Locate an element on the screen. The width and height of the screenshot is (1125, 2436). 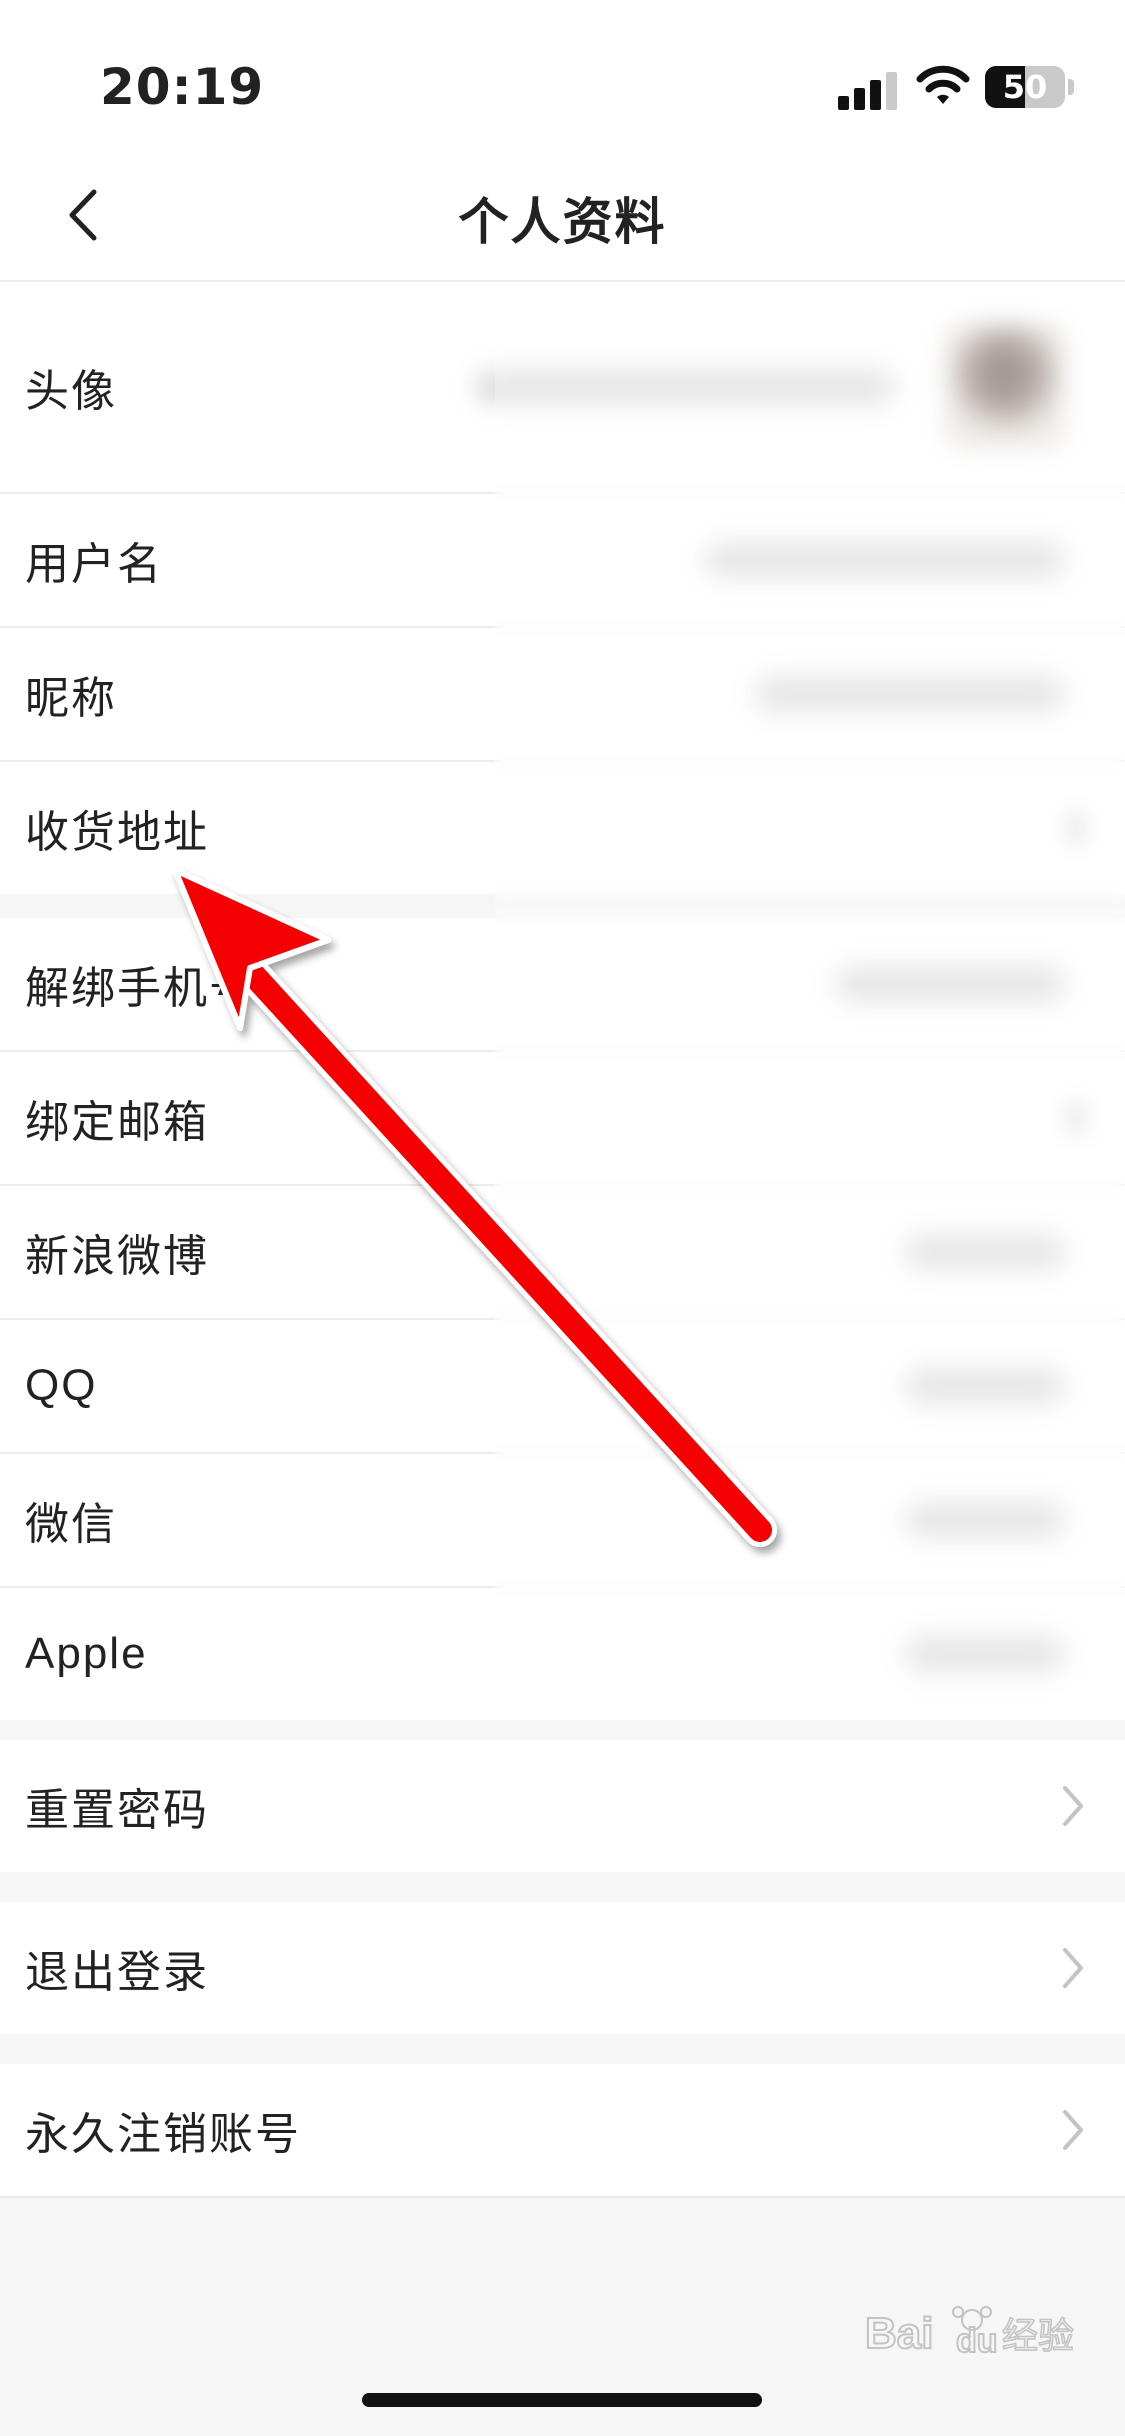
unbind-phone-label: 解绑手机号 is located at coordinates (140, 988).